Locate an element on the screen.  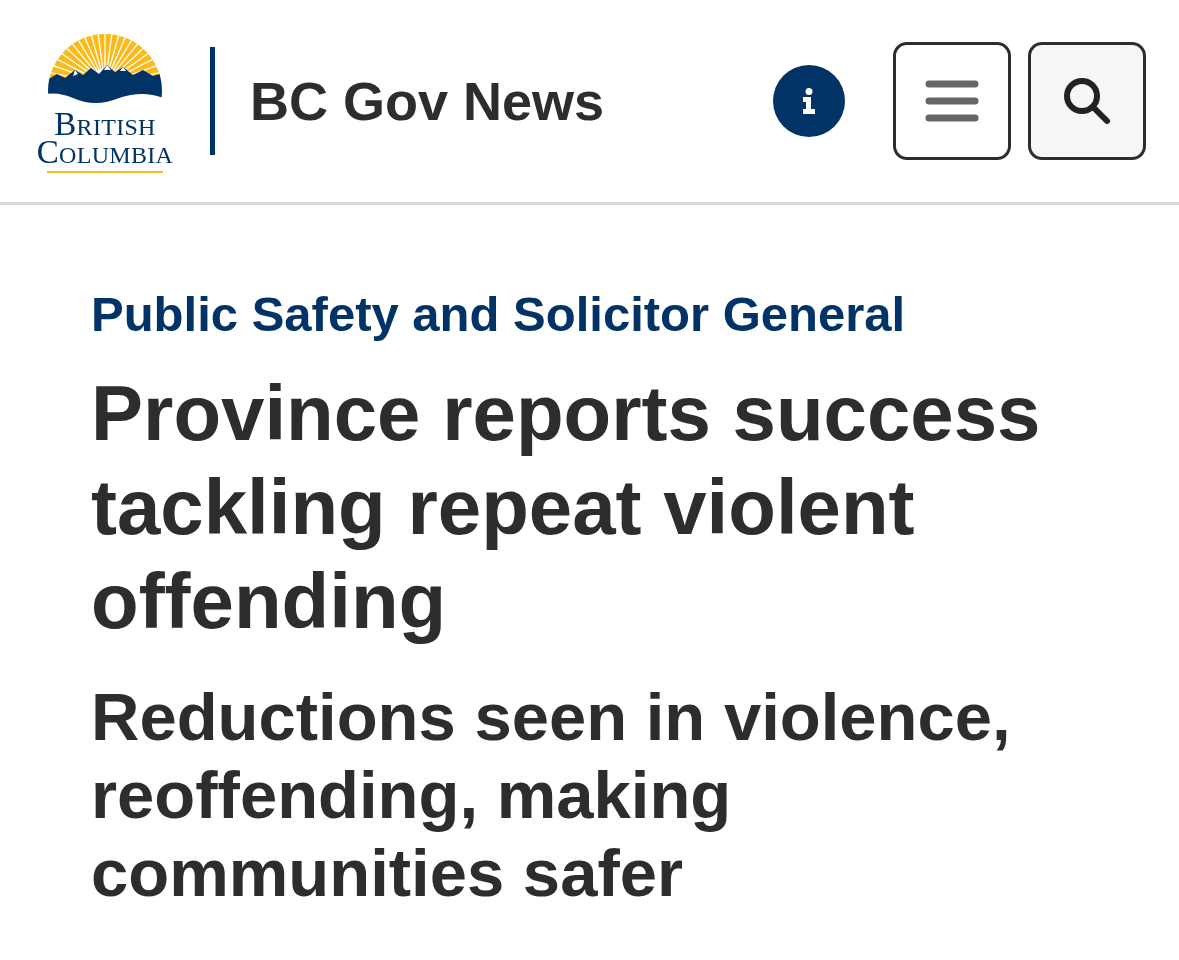
sun-over-mountains-icon is located at coordinates (105, 69).